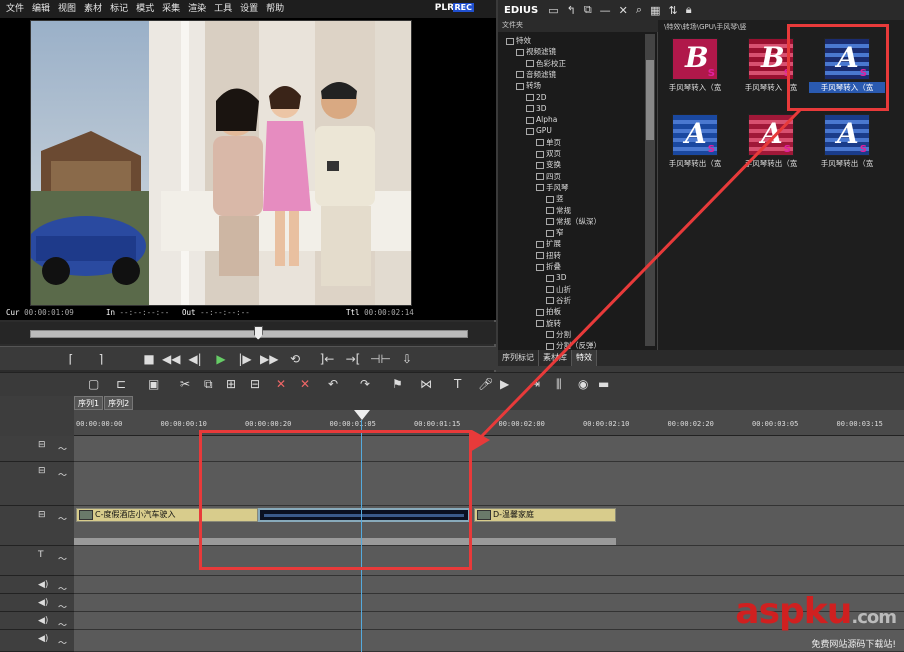 The height and width of the screenshot is (652, 904). I want to click on watermark: aspku.com 免费网站源码下载站!, so click(816, 621).